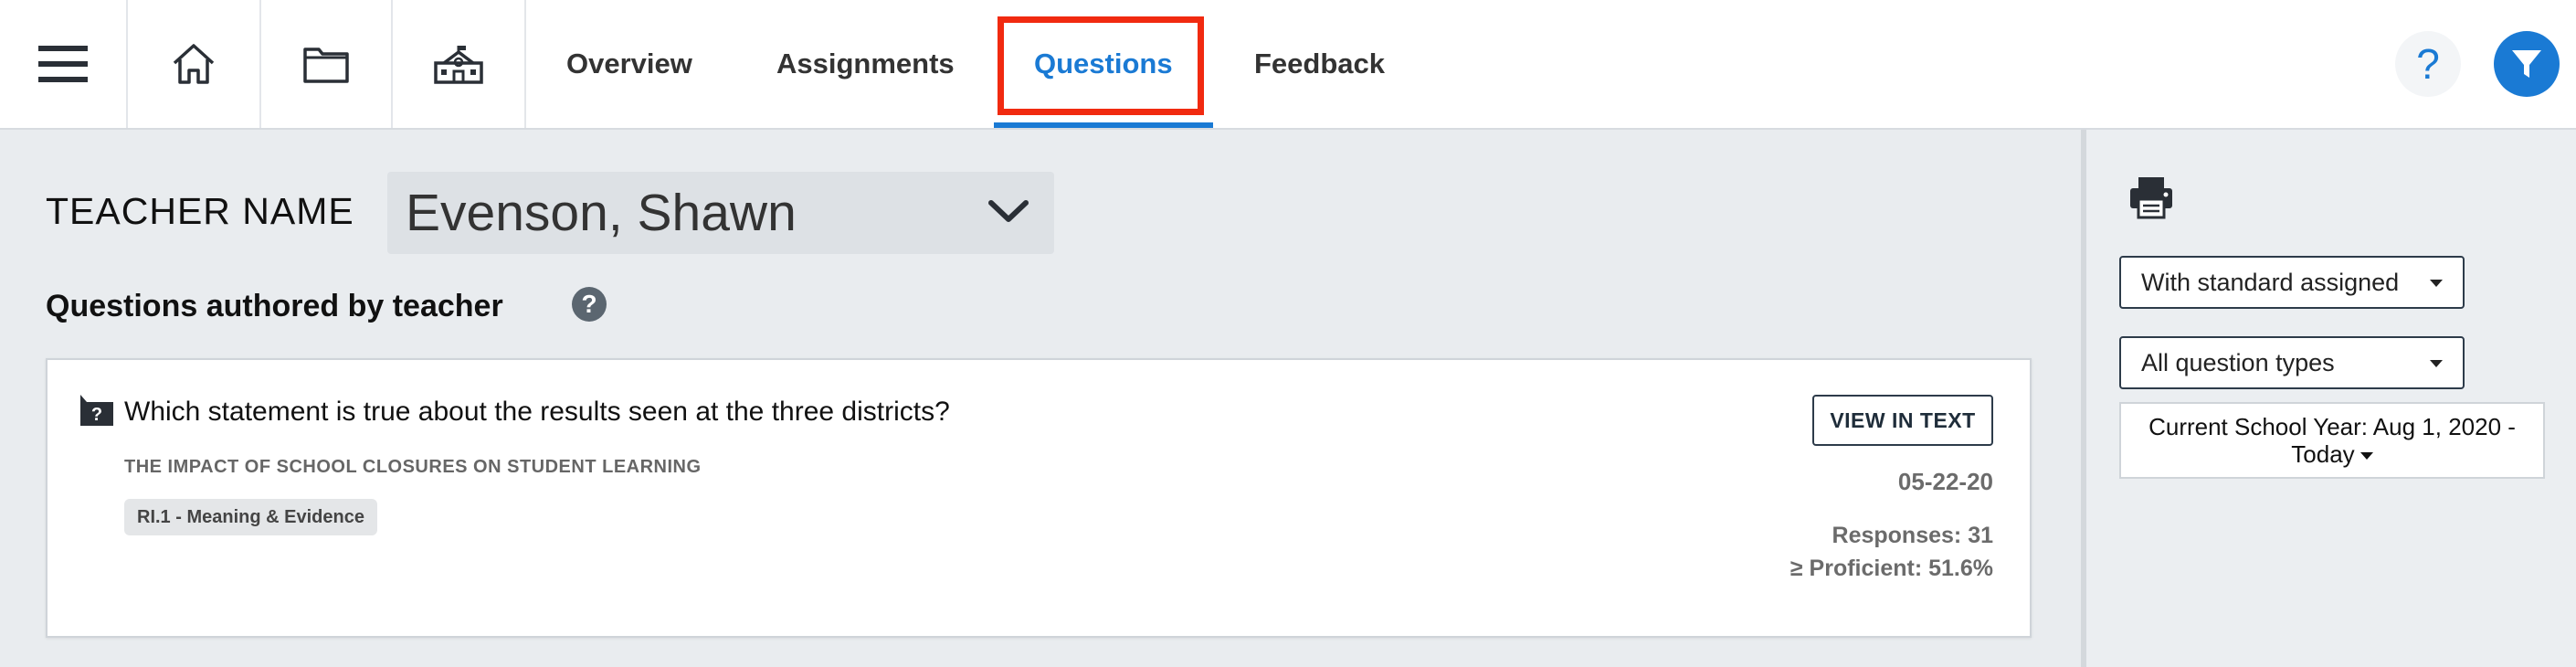 Image resolution: width=2576 pixels, height=667 pixels. What do you see at coordinates (865, 64) in the screenshot?
I see `tab-assignments: Assignments` at bounding box center [865, 64].